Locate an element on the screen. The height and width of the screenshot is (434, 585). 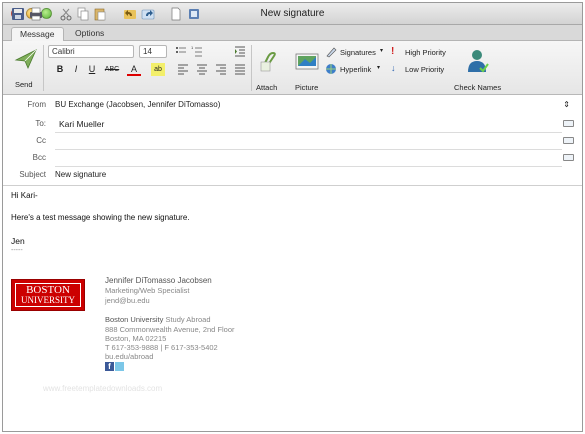
send-label: Send is located at coordinates (24, 84).